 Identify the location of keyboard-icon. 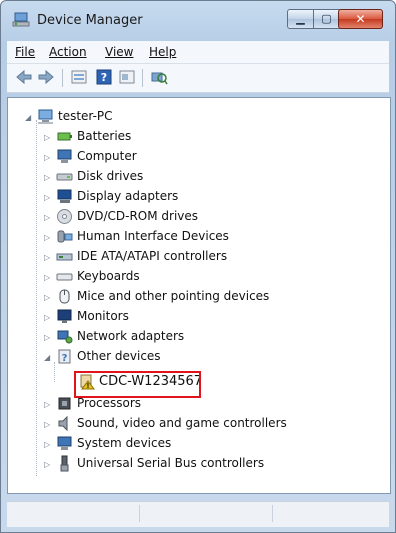
(64, 277).